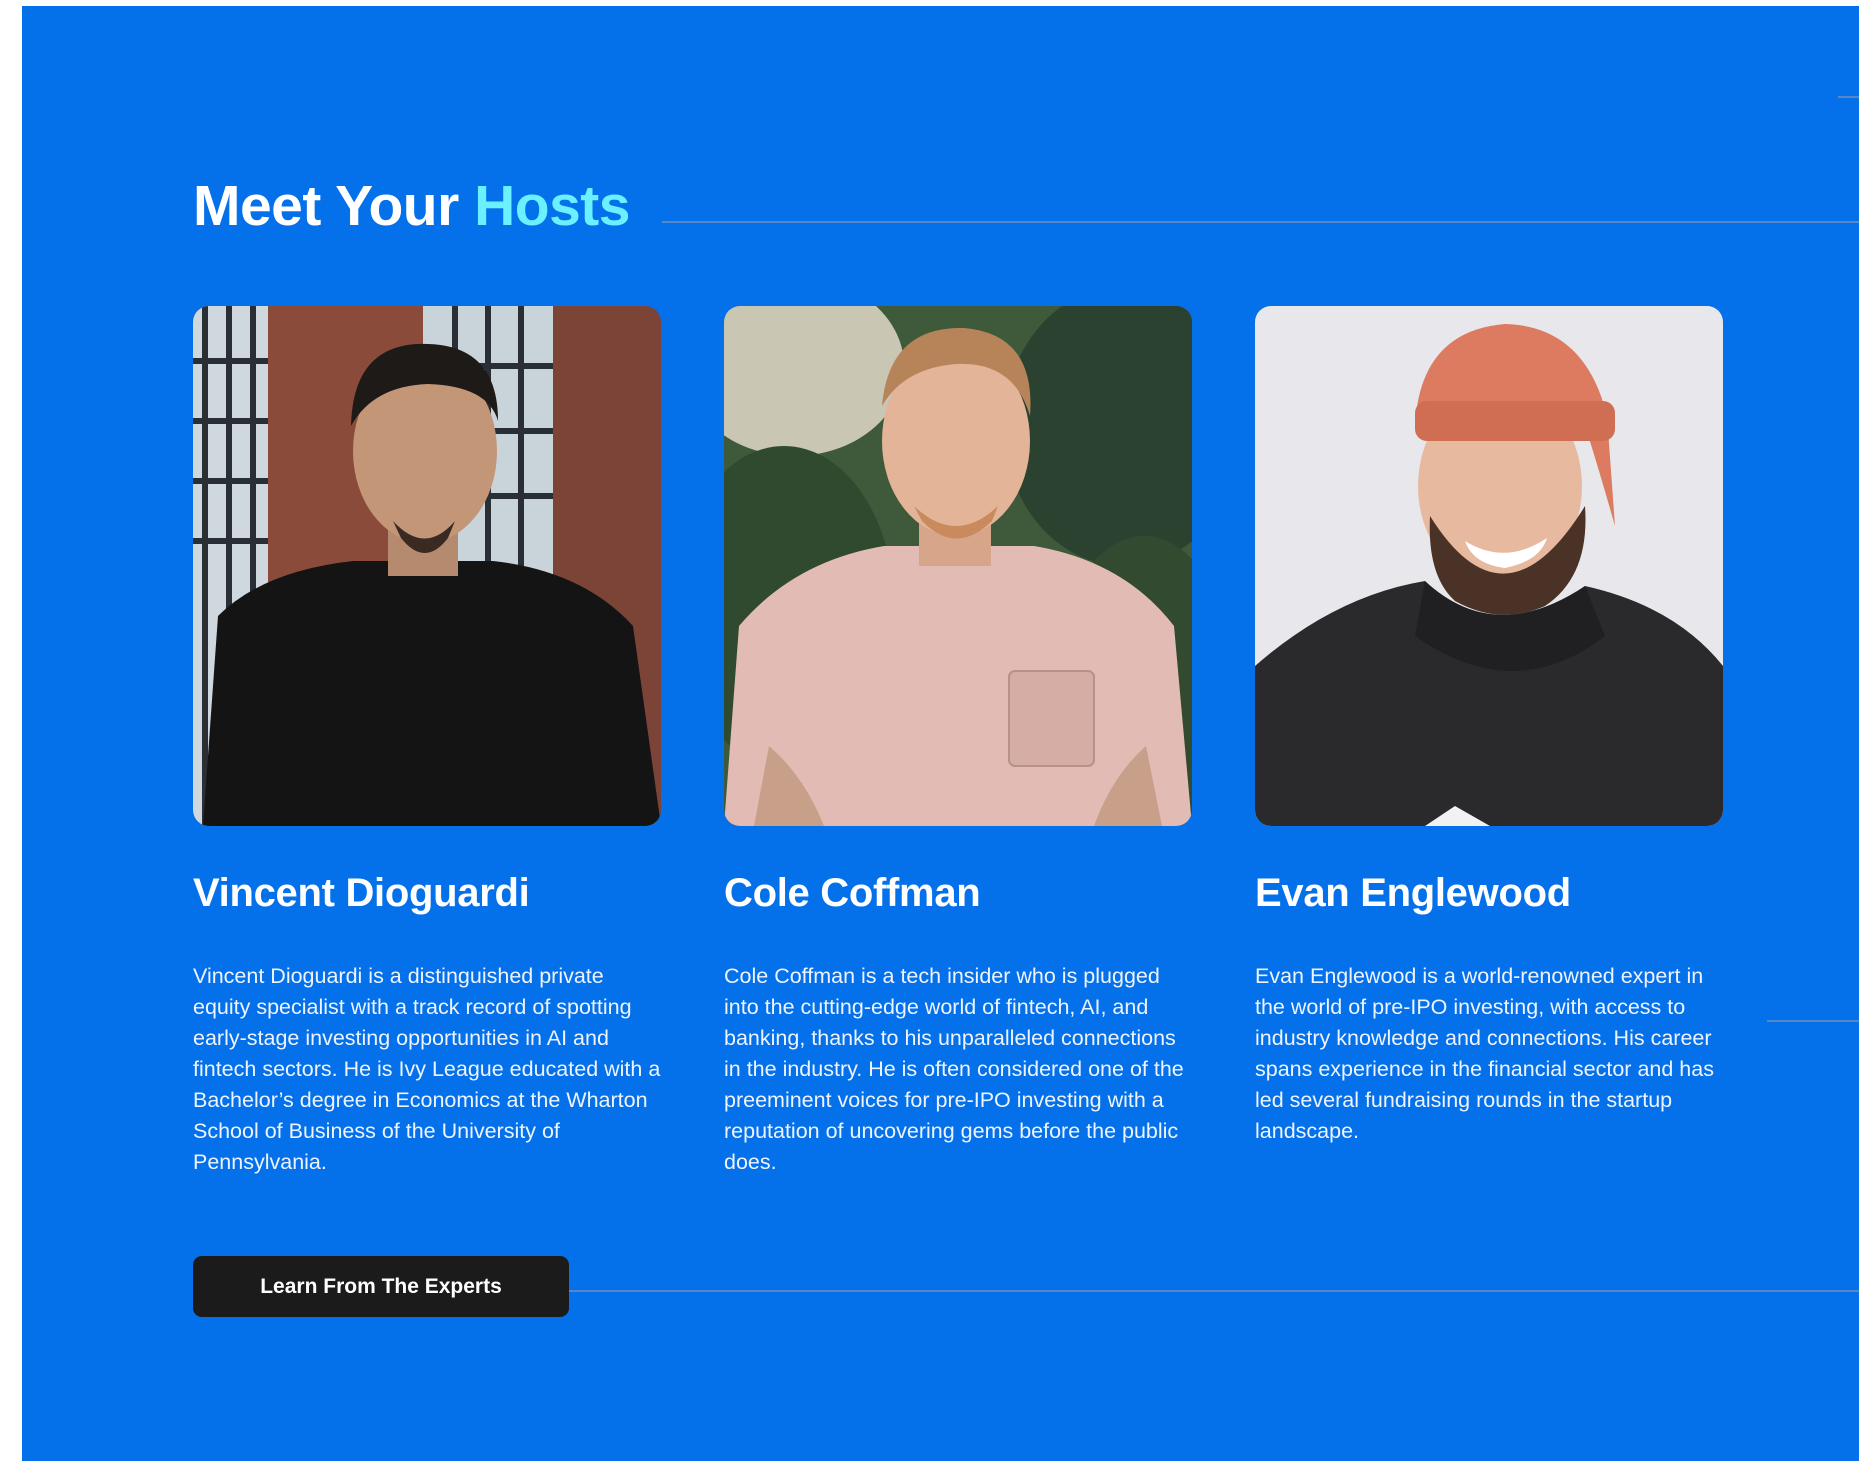  Describe the element at coordinates (1213, 1291) in the screenshot. I see `cta-divider-line` at that location.